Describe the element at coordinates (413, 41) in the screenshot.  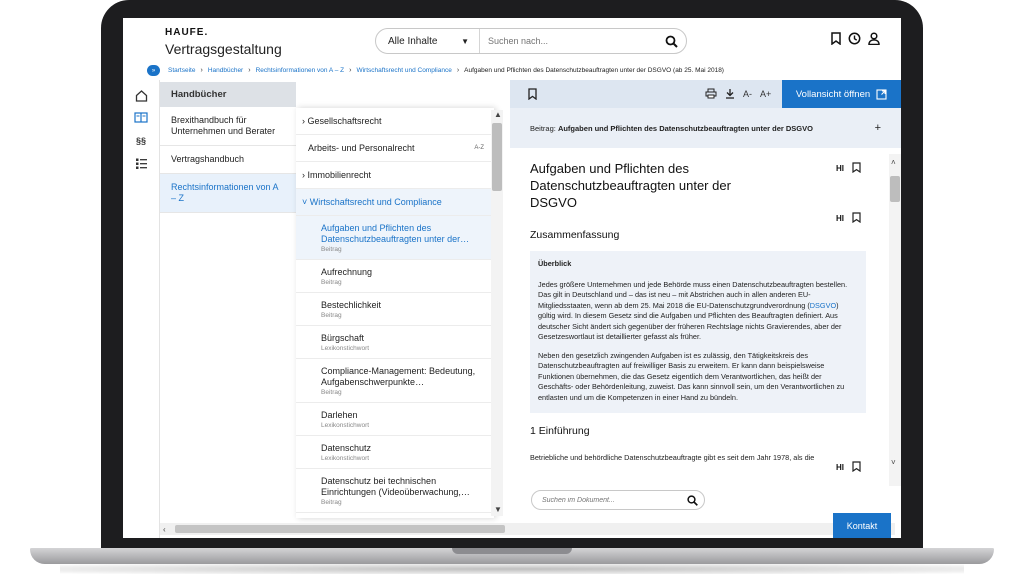
I see `search-scope-label: Alle Inhalte` at that location.